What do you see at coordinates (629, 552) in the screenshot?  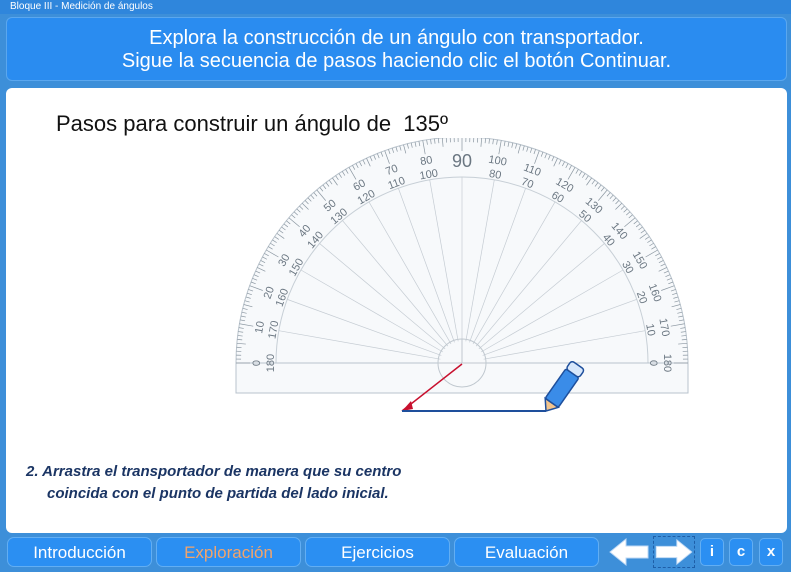 I see `back-arrow-icon` at bounding box center [629, 552].